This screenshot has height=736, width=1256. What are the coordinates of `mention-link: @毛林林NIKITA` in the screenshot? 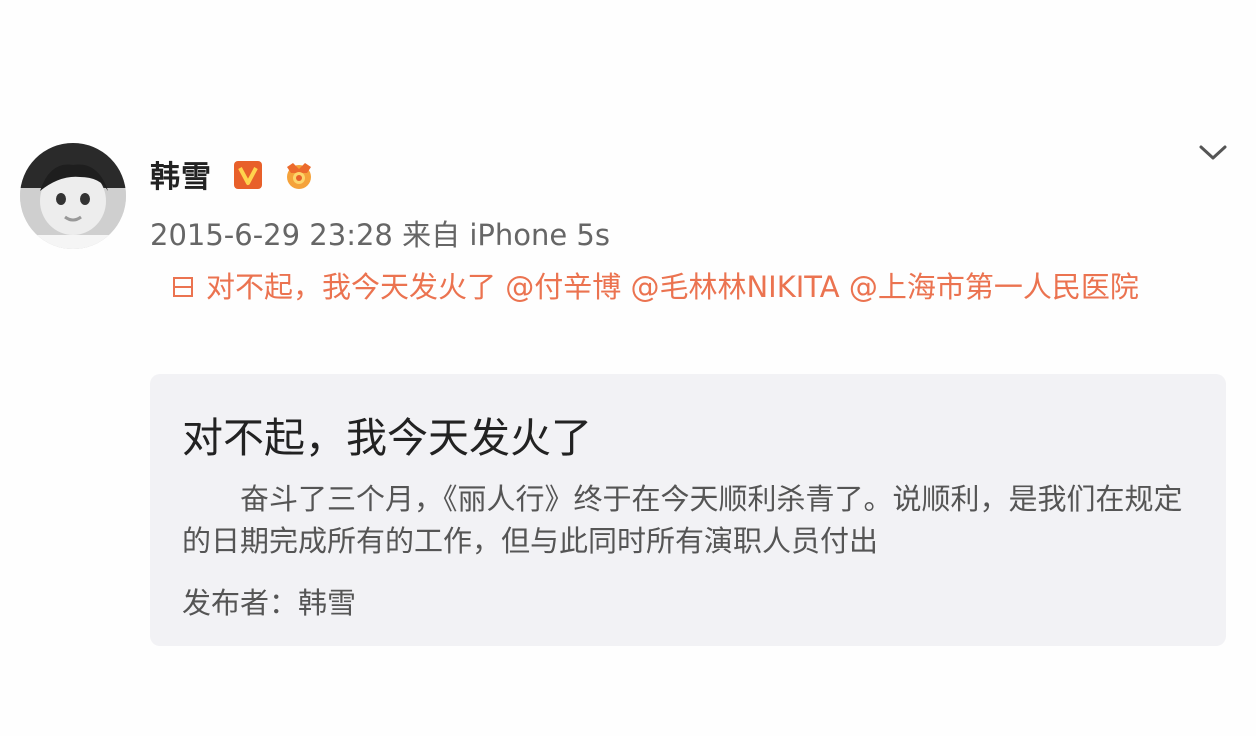 It's located at (734, 287).